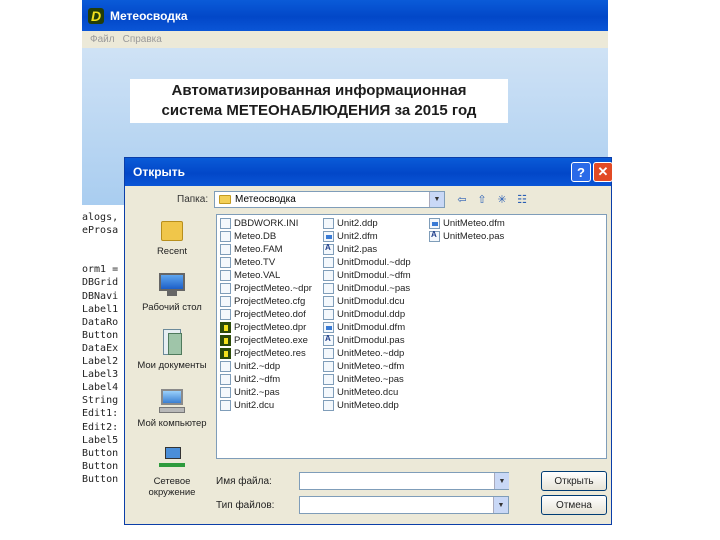 The height and width of the screenshot is (540, 720). I want to click on close-button: ✕, so click(603, 172).